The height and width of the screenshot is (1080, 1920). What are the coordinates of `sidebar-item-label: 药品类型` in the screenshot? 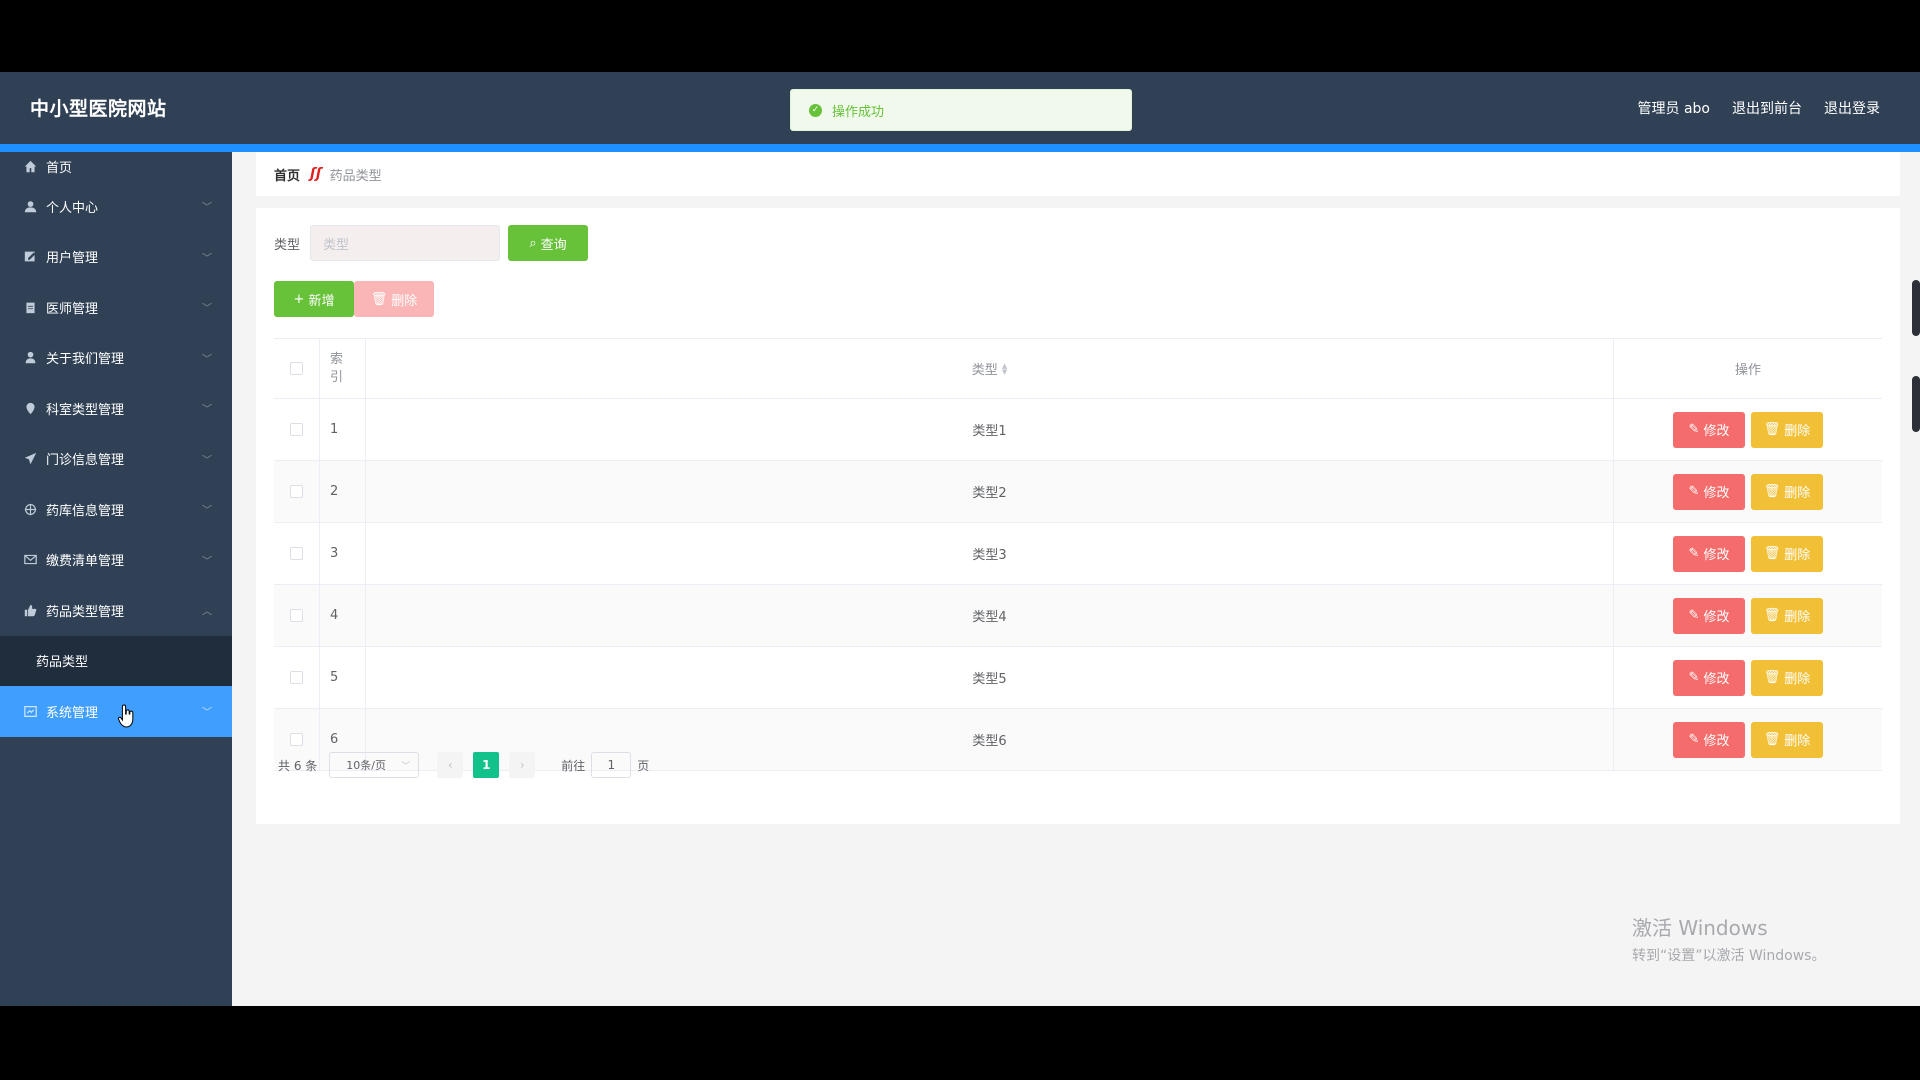 It's located at (62, 663).